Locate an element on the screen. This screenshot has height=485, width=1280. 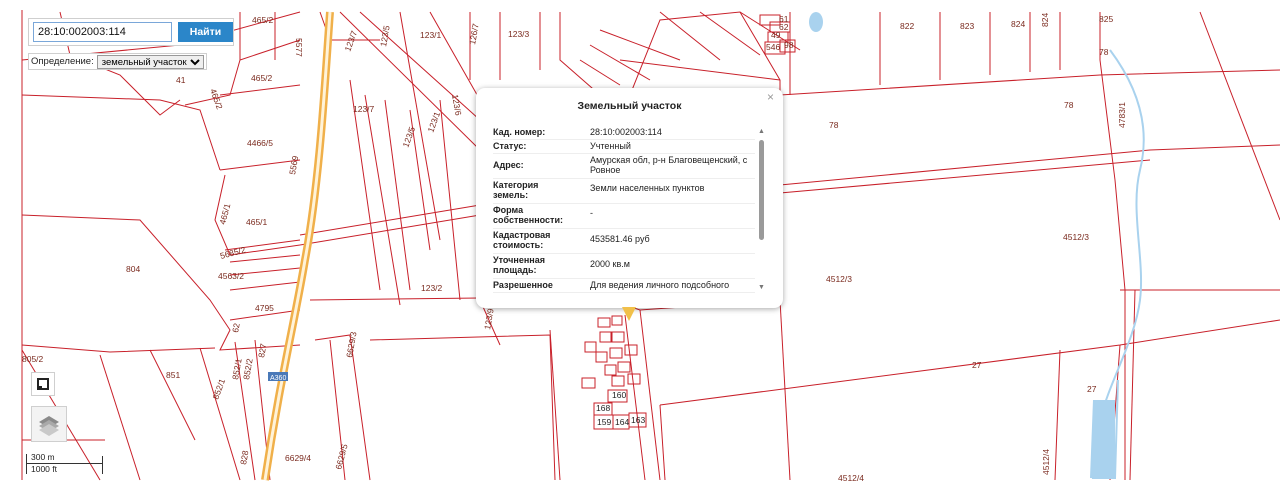
parcel-label: 5685/2 is located at coordinates (233, 252).